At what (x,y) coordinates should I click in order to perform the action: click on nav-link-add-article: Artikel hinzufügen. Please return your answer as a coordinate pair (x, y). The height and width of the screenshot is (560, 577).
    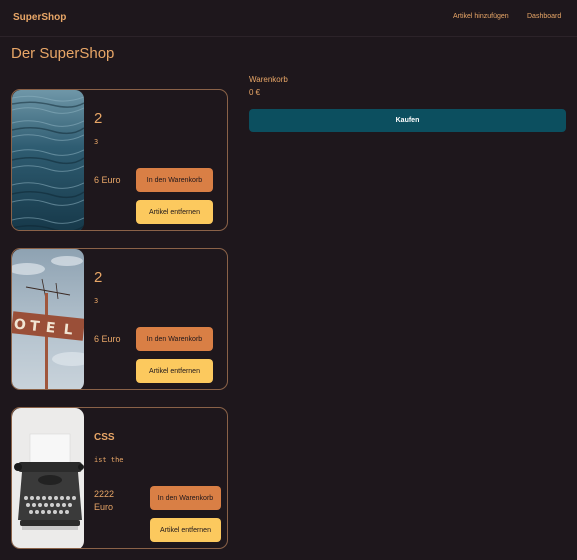
    Looking at the image, I should click on (481, 16).